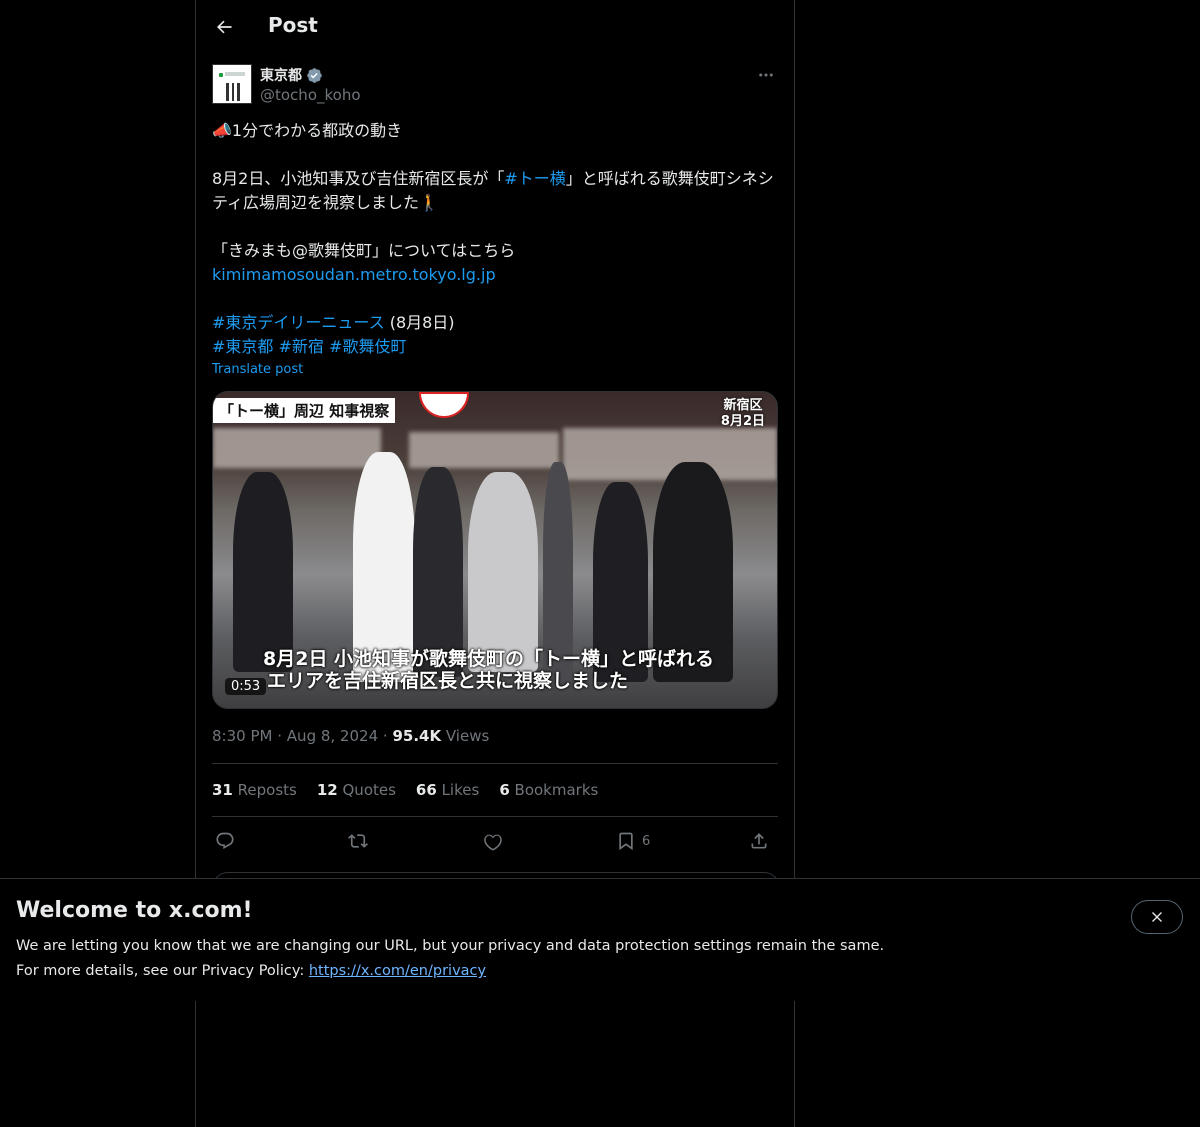 The height and width of the screenshot is (1127, 1200). Describe the element at coordinates (246, 686) in the screenshot. I see `video-duration: 0:53` at that location.